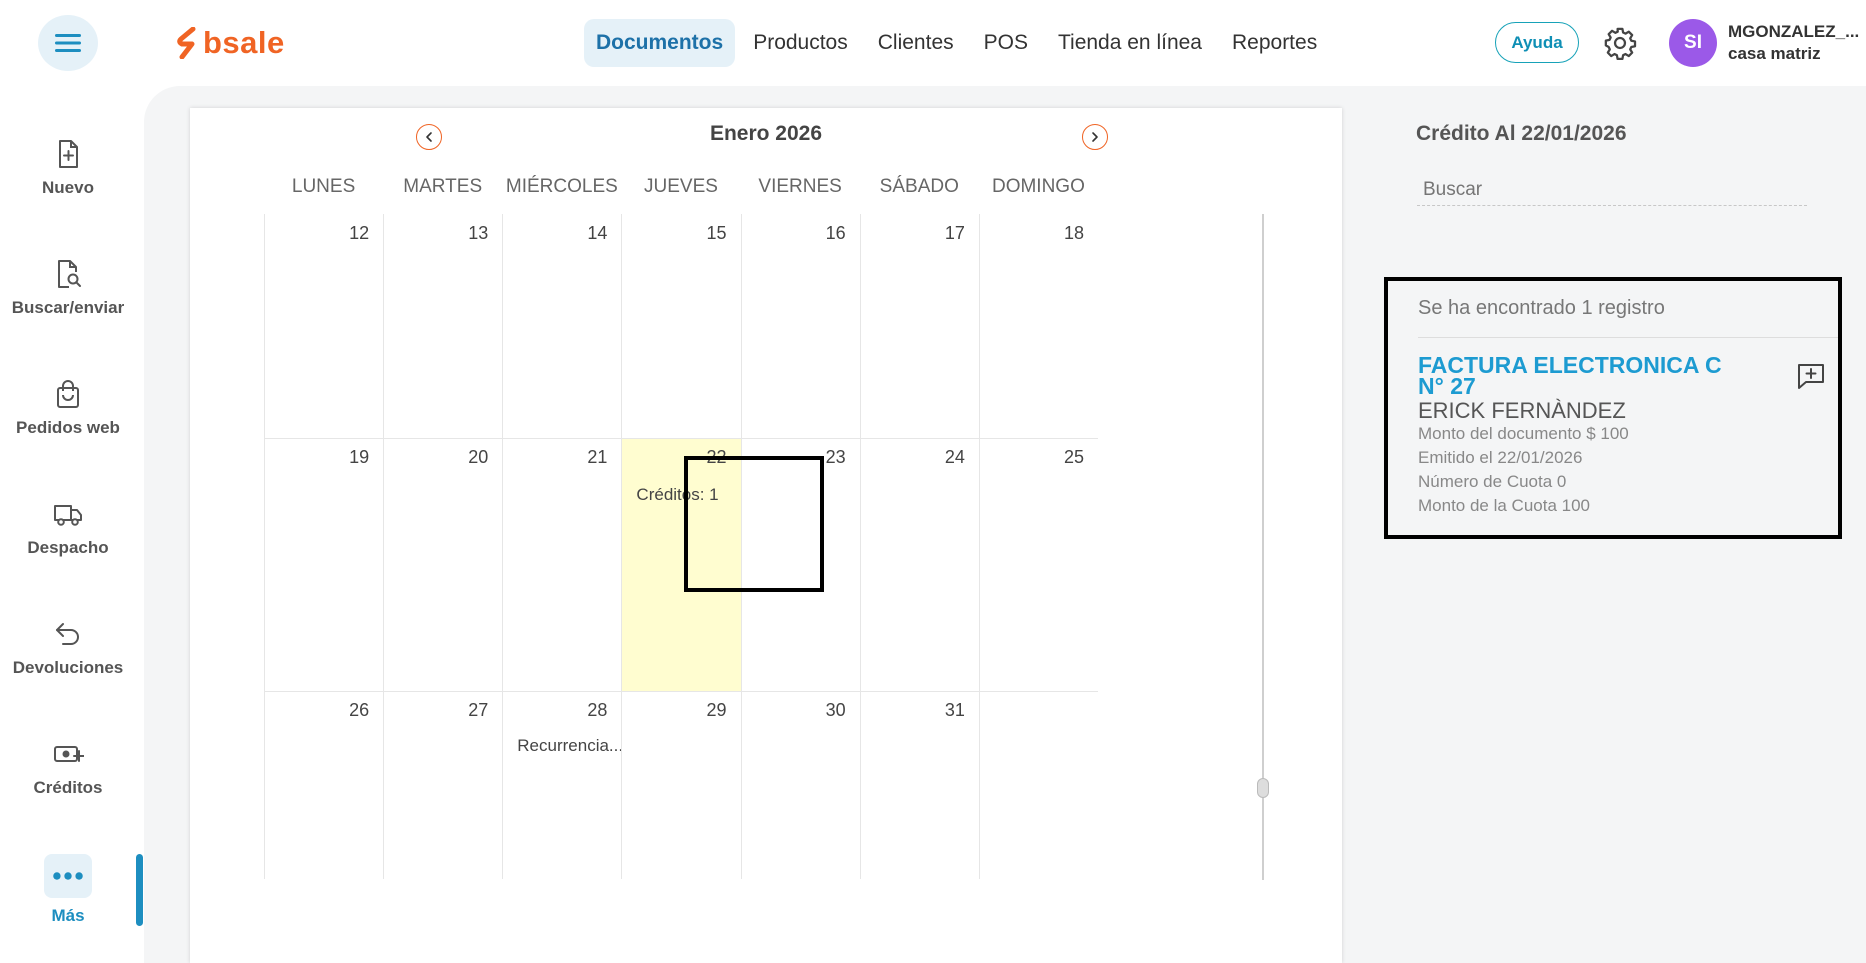 Image resolution: width=1866 pixels, height=963 pixels. I want to click on sidebar-label-buscar-enviar: Buscar/enviar, so click(68, 307).